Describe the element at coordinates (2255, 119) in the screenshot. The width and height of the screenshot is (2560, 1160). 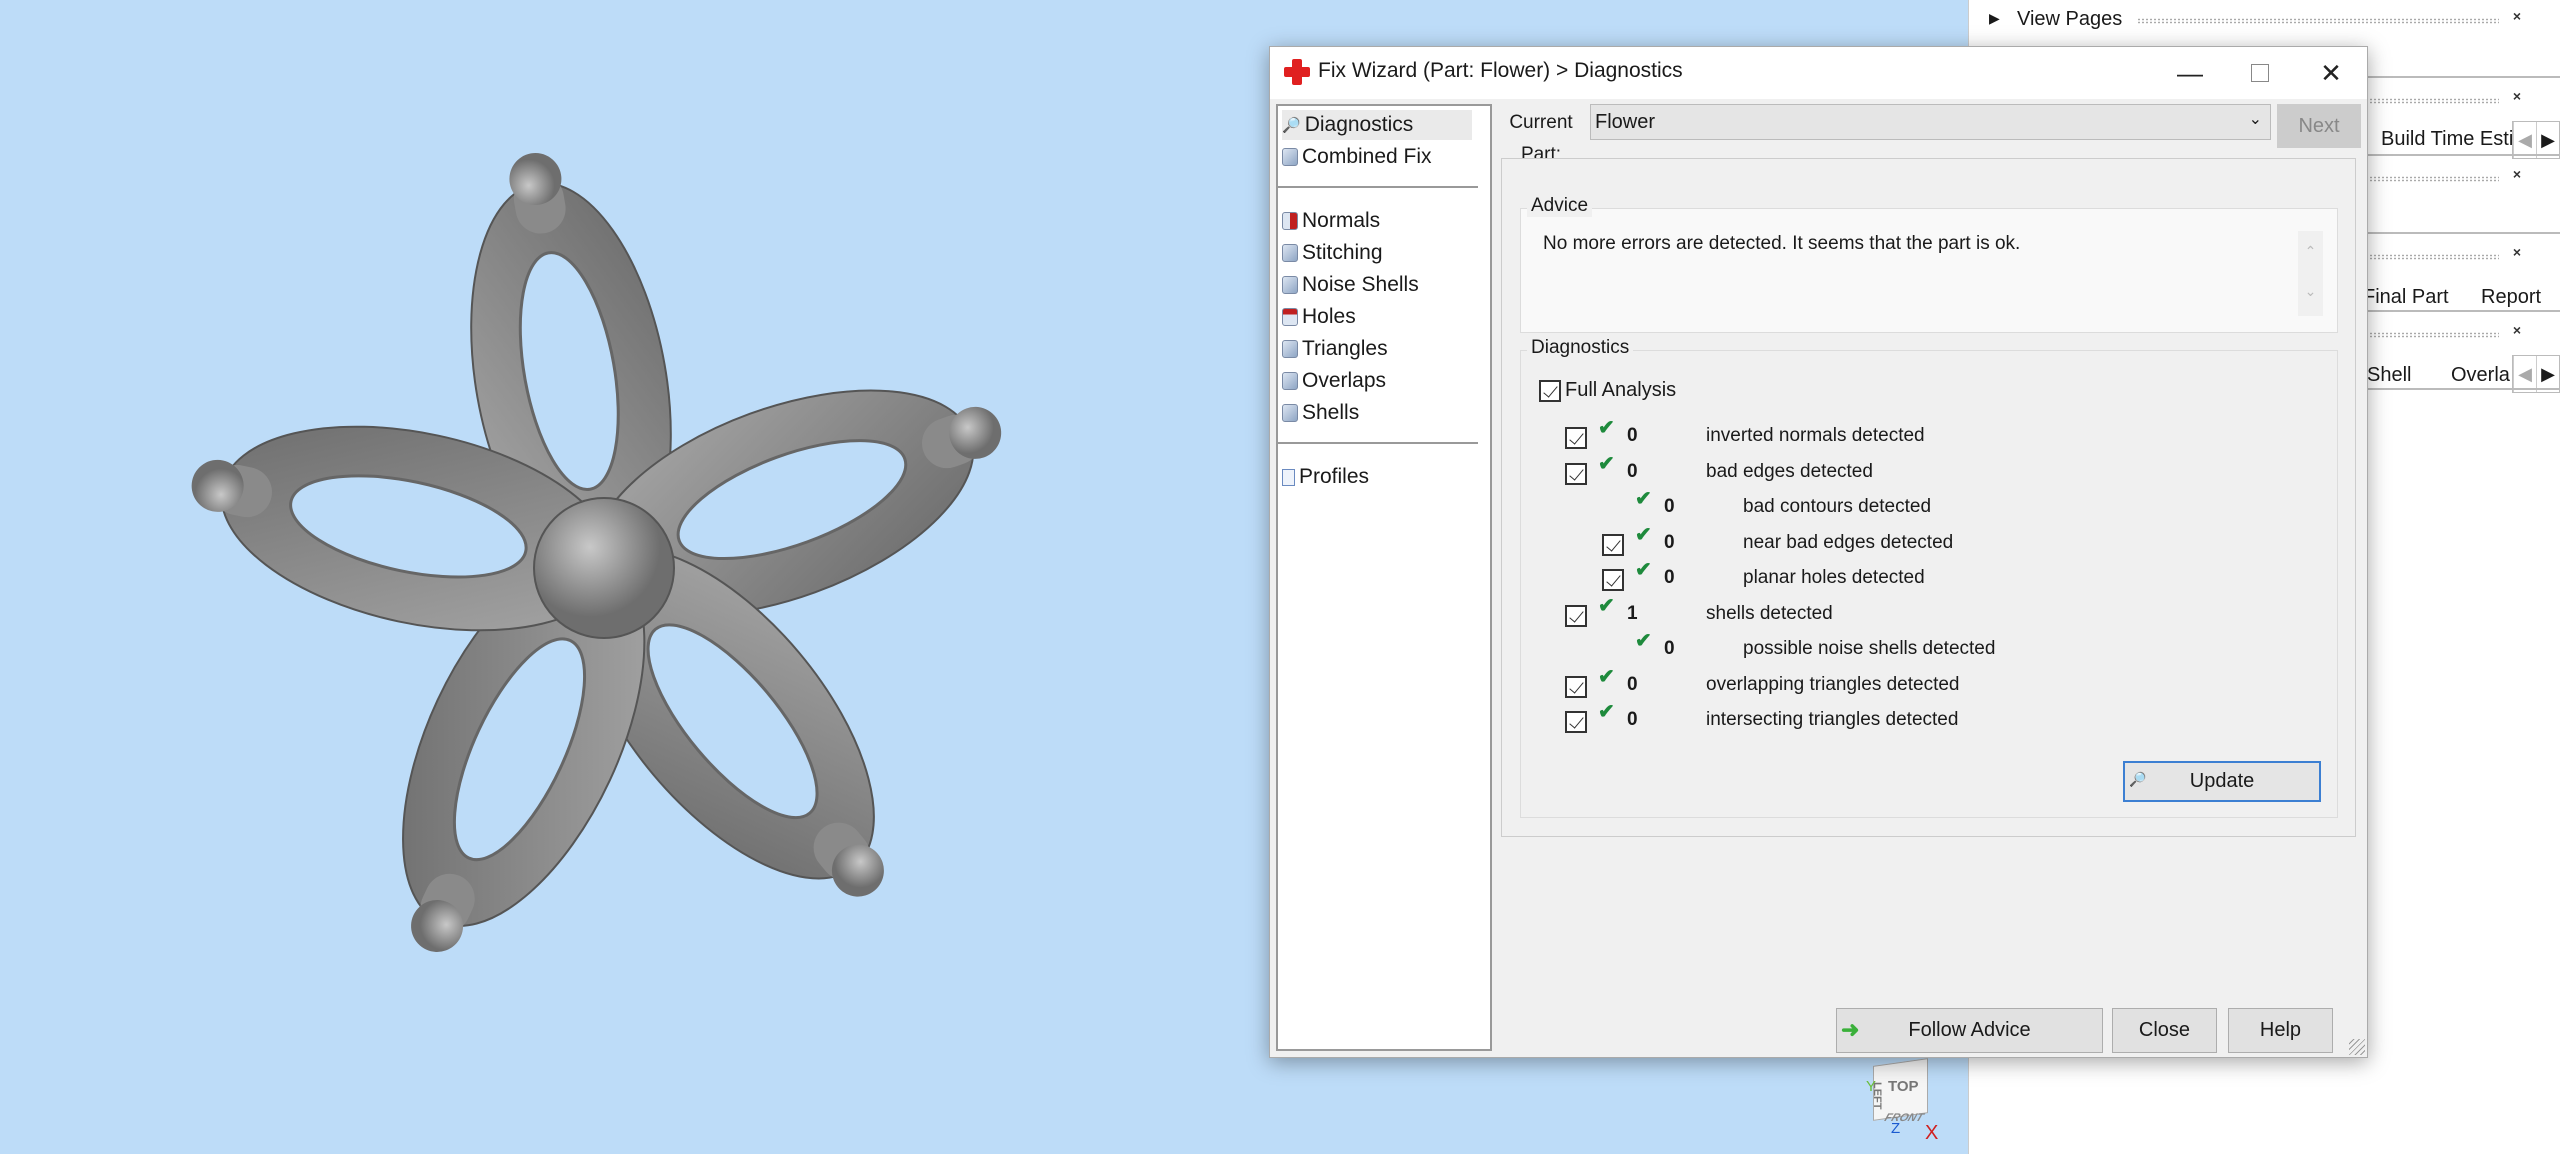
I see `chevron-down-icon: ⌄` at that location.